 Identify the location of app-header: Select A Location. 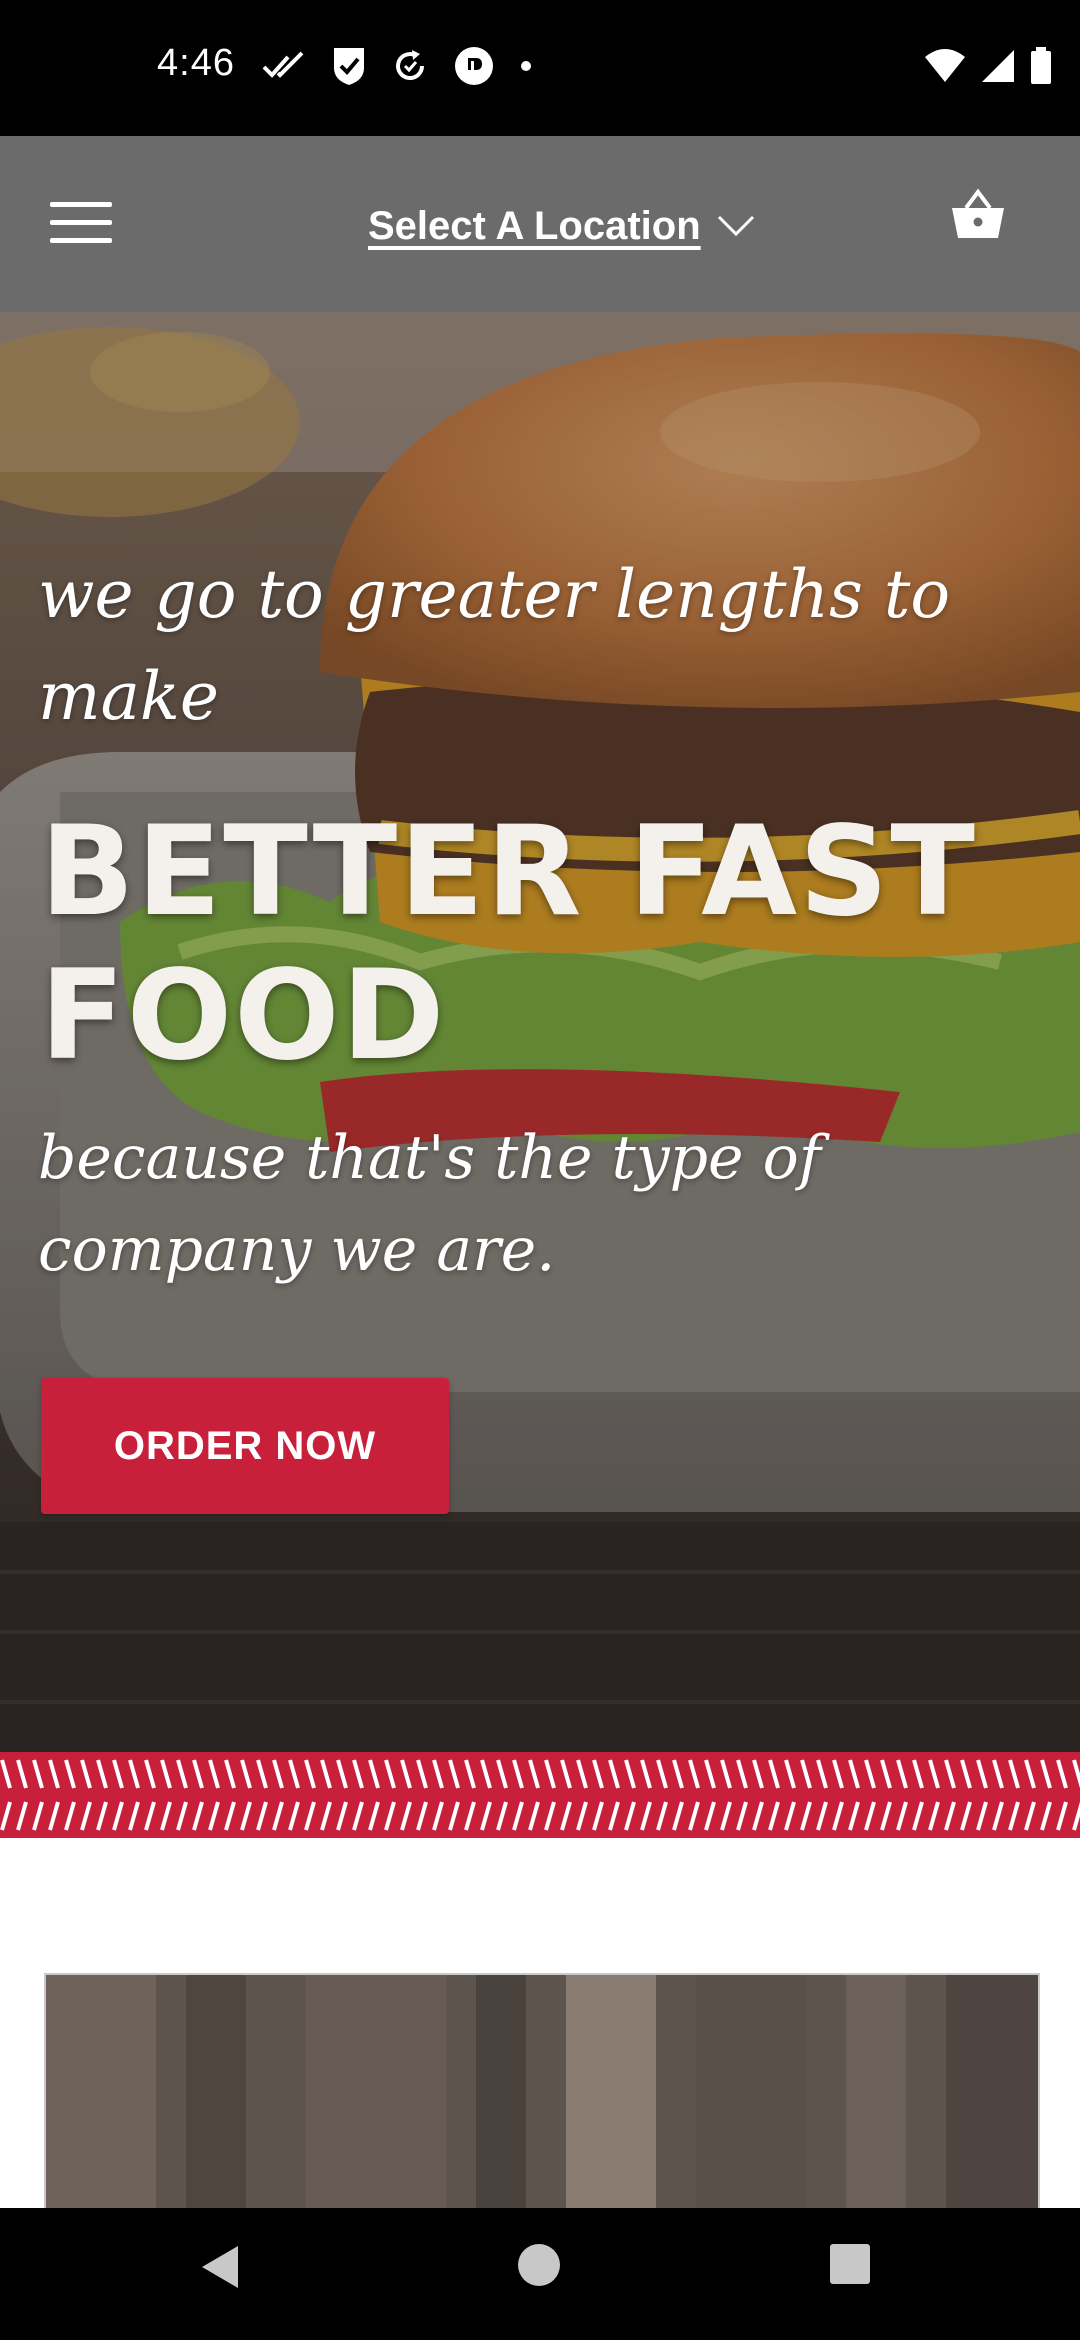
(540, 224).